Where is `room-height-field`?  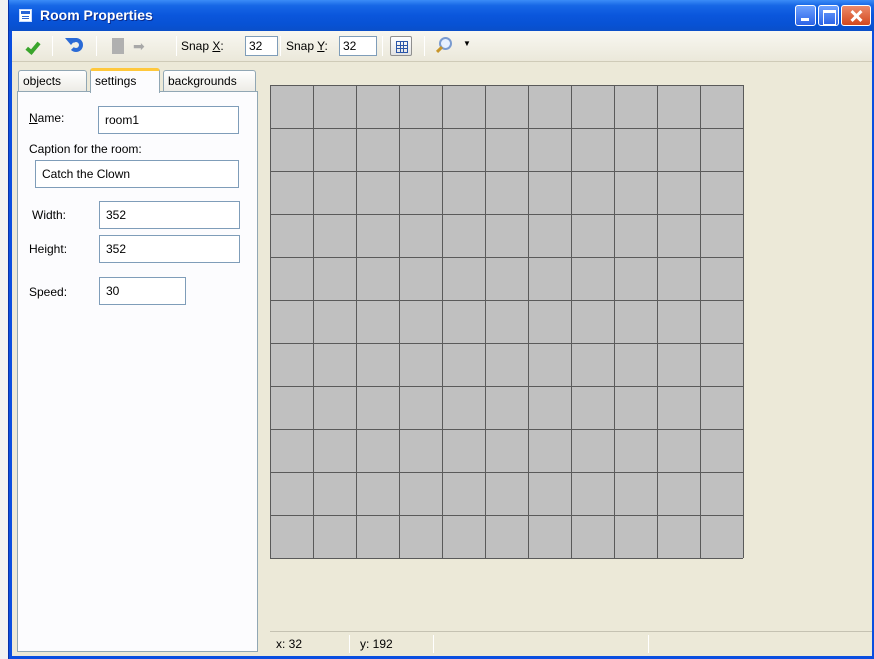
room-height-field is located at coordinates (169, 249).